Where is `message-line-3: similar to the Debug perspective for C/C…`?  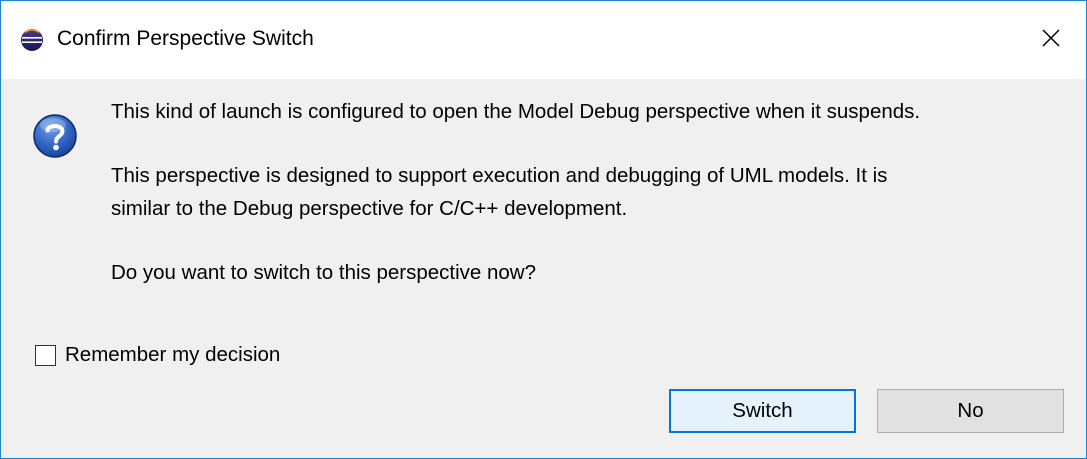 message-line-3: similar to the Debug perspective for C/C… is located at coordinates (369, 208).